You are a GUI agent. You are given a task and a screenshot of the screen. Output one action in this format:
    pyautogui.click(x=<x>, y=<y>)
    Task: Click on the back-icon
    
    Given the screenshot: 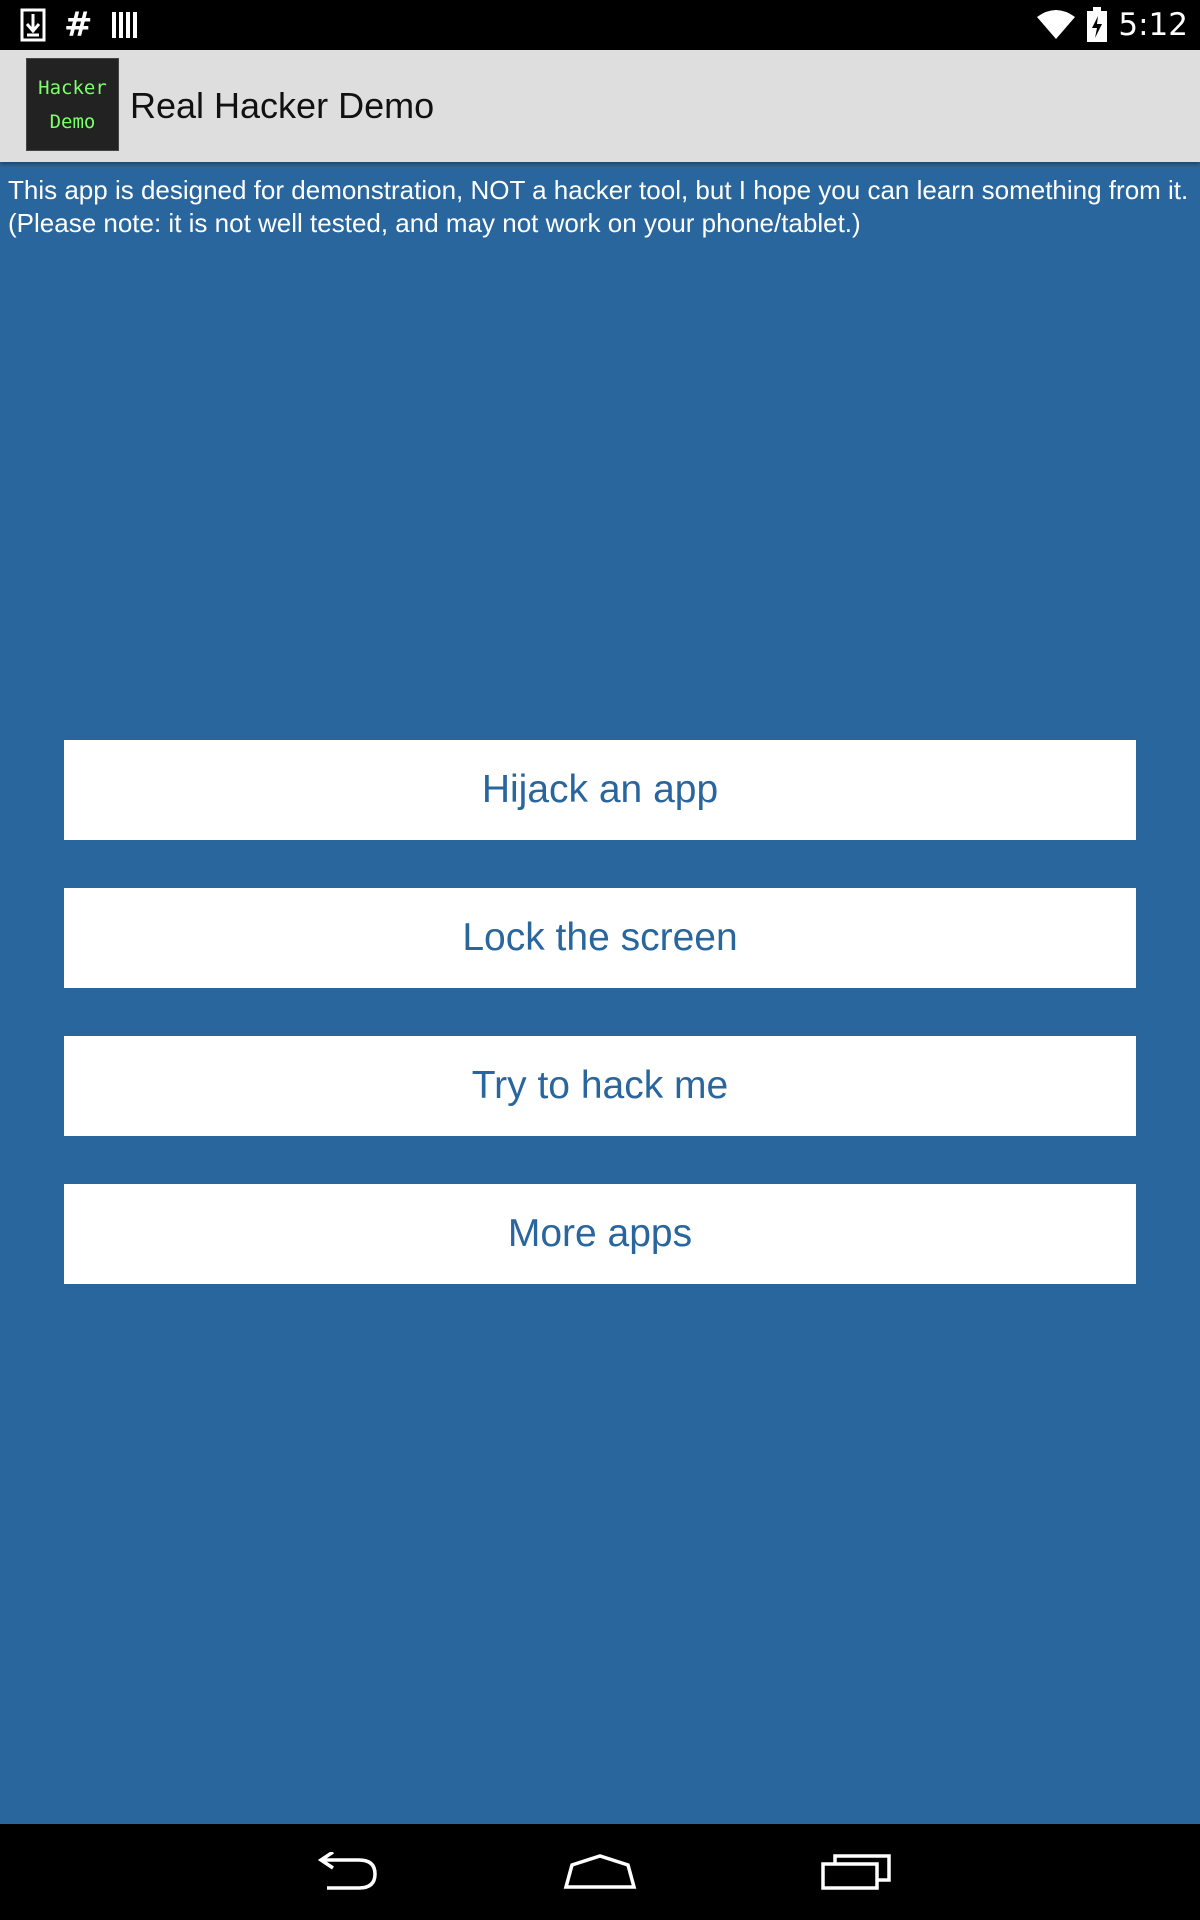 What is the action you would take?
    pyautogui.click(x=347, y=1871)
    